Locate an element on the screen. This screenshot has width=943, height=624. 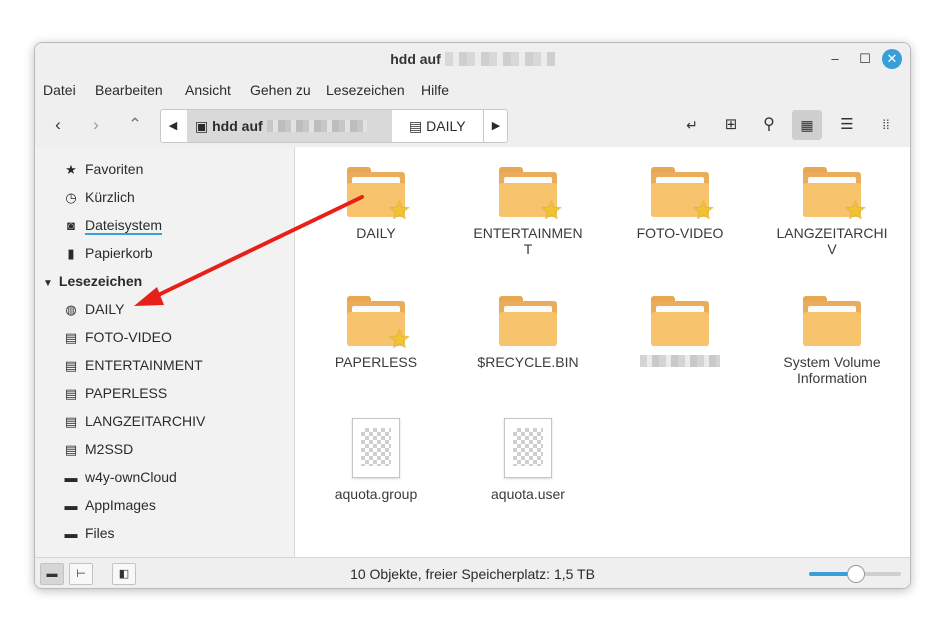
list-icon: ☰ is located at coordinates (847, 124).